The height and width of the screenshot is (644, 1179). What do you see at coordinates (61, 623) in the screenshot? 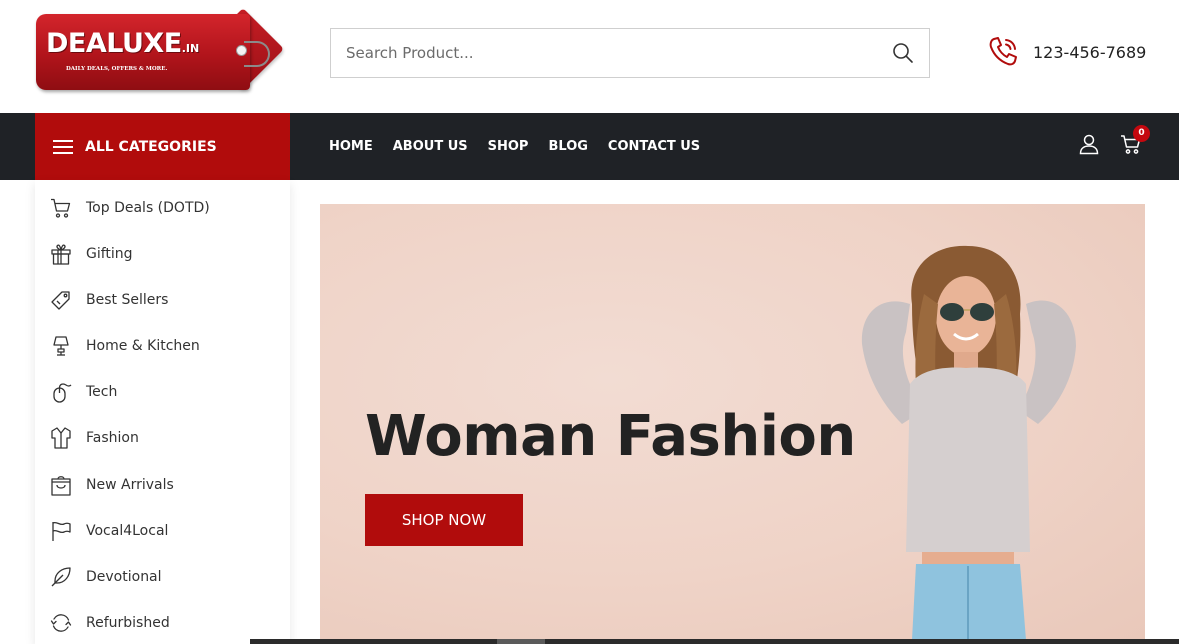
I see `refresh-icon` at bounding box center [61, 623].